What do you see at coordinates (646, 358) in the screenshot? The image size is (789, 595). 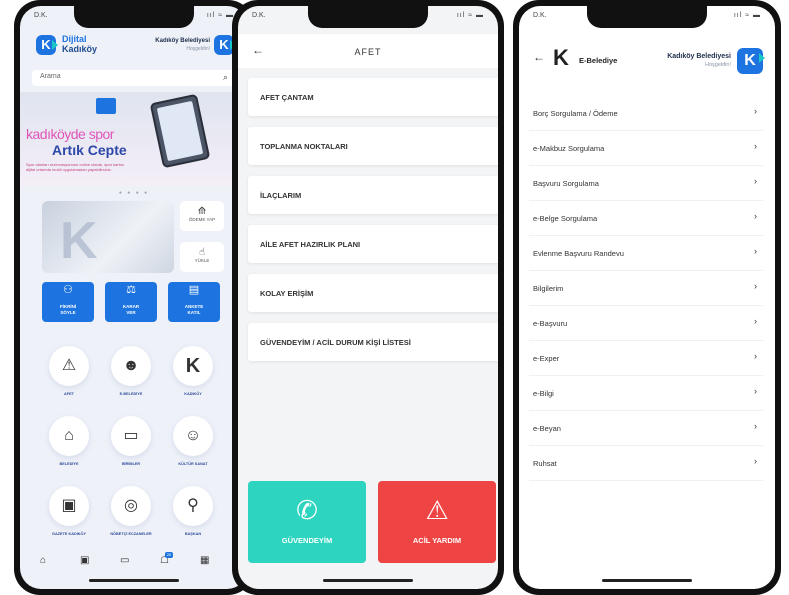 I see `e-exper-item: e-Exper ›` at bounding box center [646, 358].